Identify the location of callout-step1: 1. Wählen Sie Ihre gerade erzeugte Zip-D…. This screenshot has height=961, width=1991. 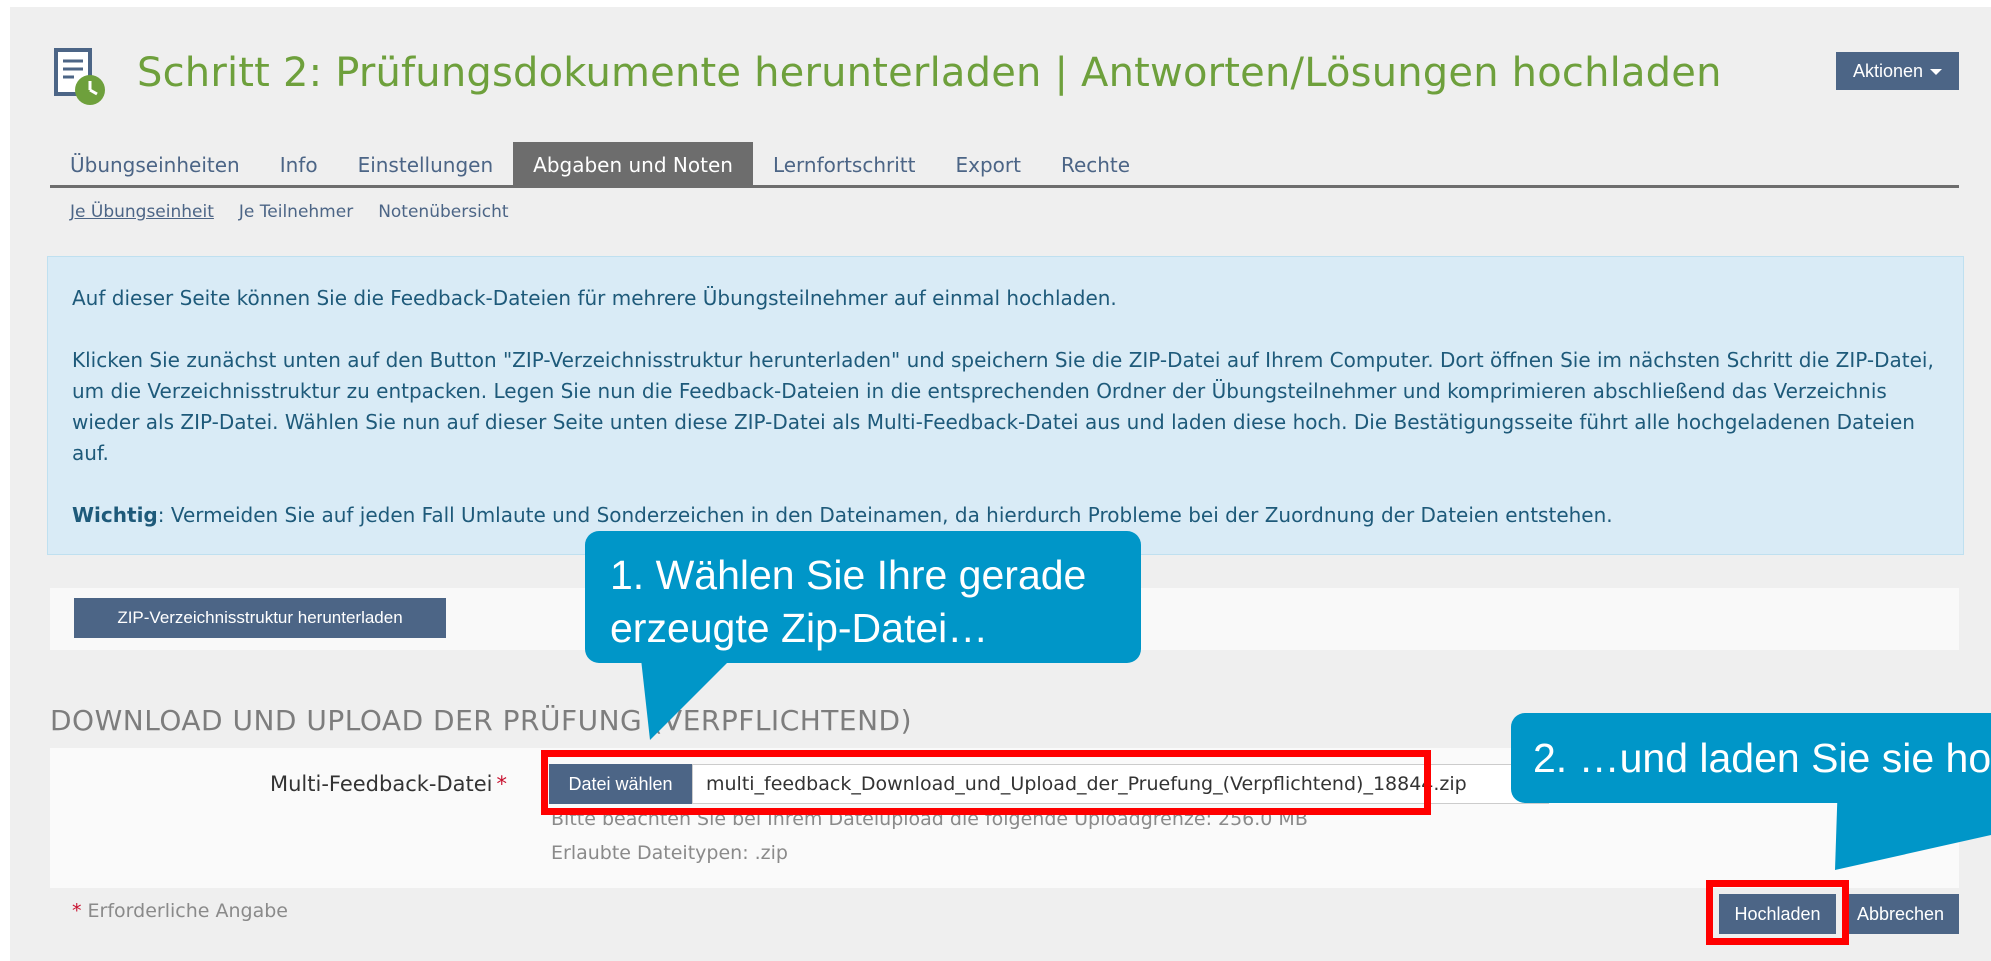
(863, 597).